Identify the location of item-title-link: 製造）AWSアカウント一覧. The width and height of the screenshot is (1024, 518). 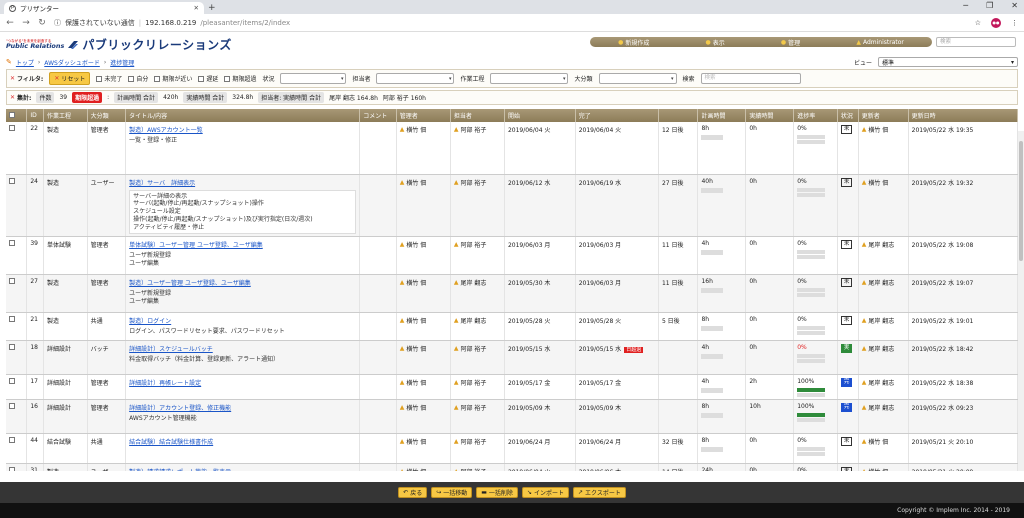
(242, 129).